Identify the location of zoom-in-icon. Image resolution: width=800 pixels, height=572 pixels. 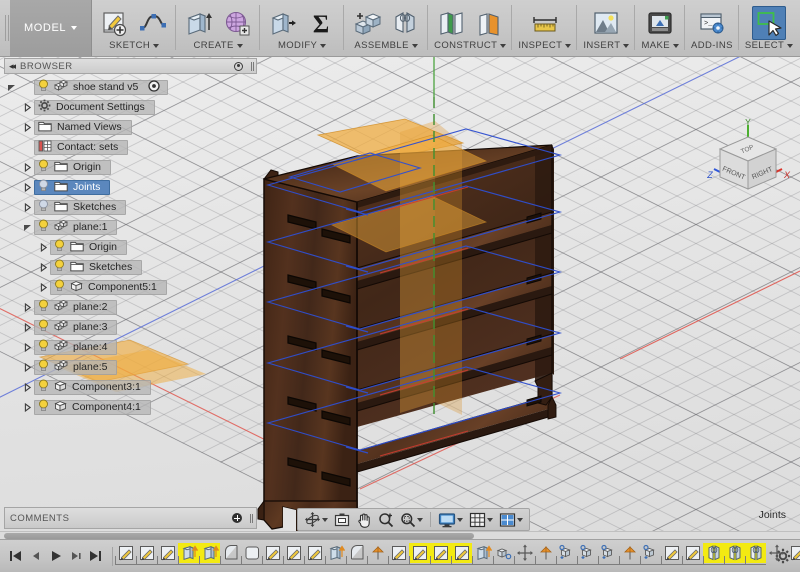
(386, 519).